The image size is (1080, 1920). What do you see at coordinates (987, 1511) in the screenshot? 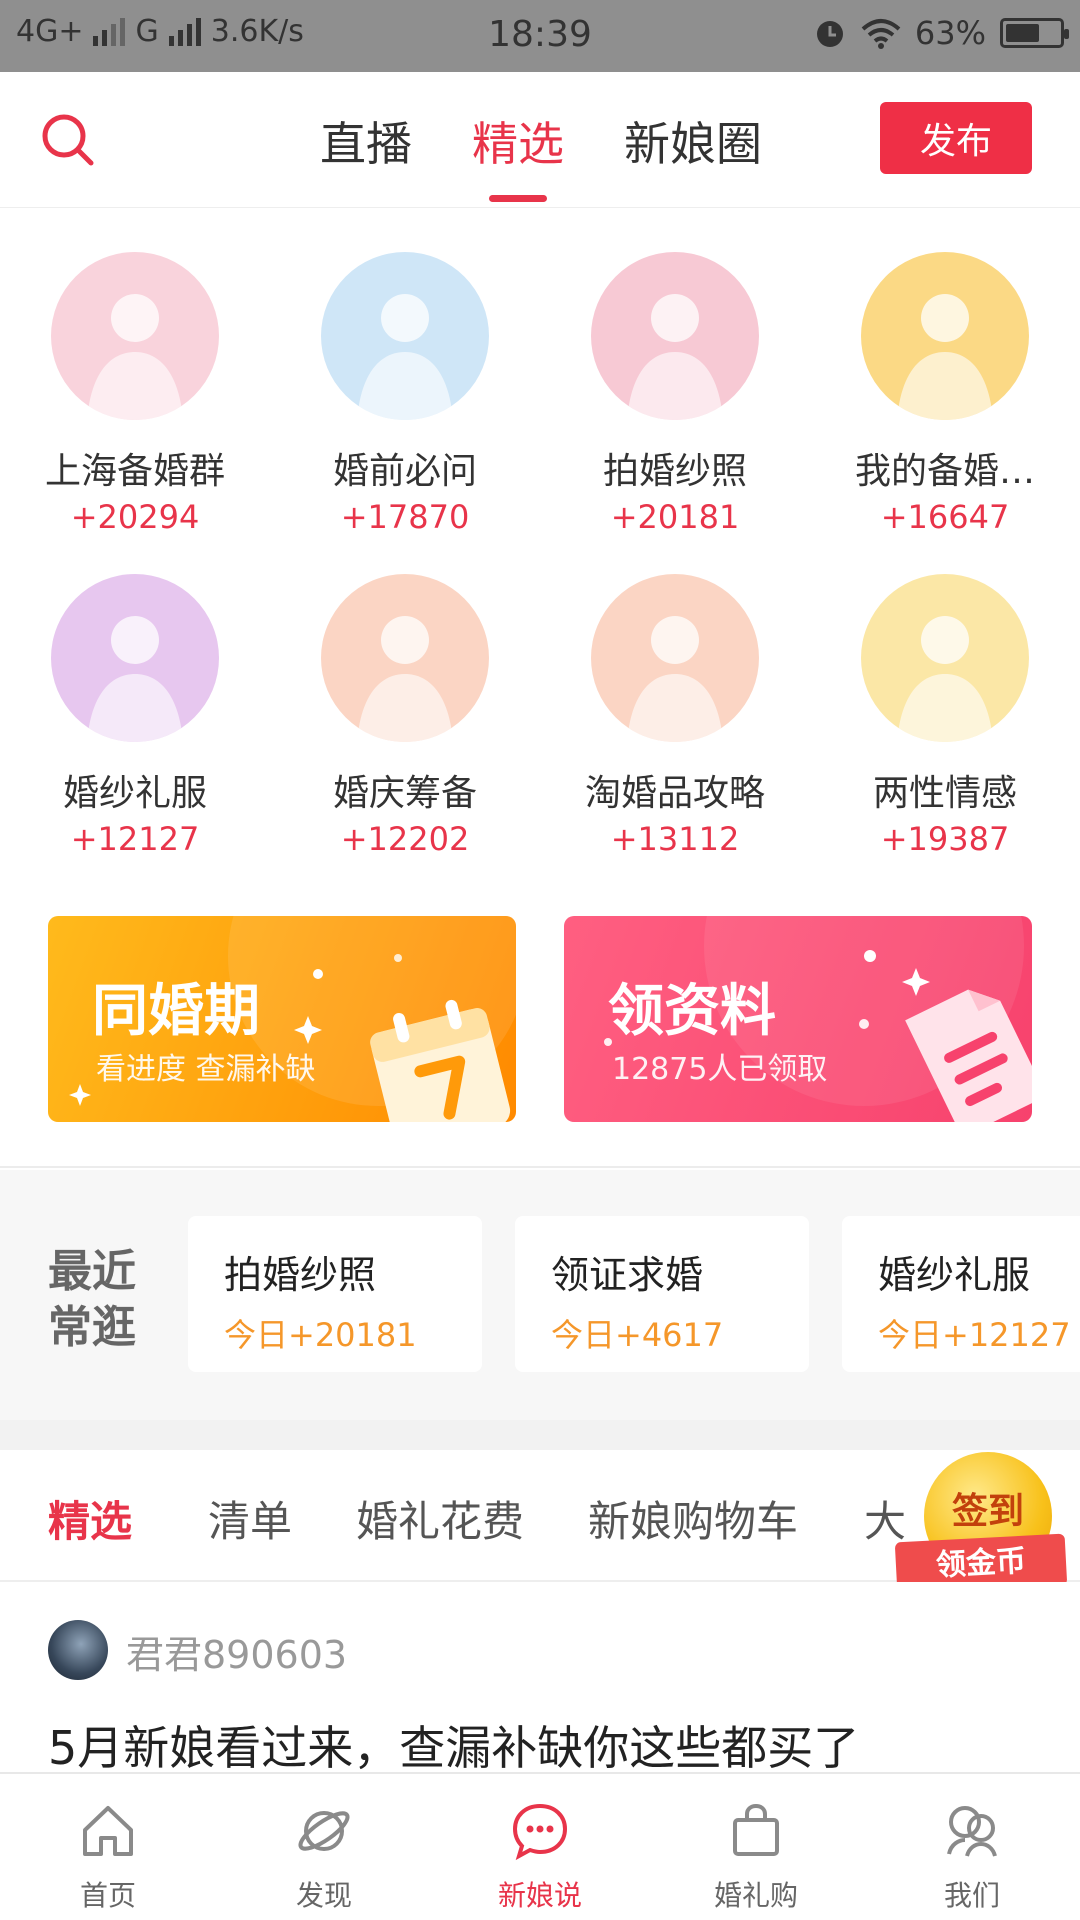
I see `checkin-label: 签到` at bounding box center [987, 1511].